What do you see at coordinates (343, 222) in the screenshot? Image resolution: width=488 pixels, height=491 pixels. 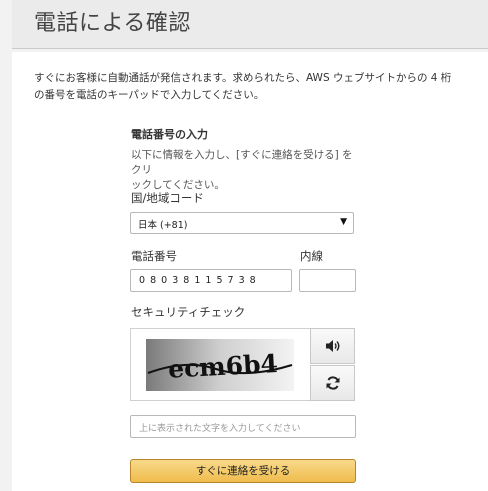 I see `dropdown-arrow-icon: ▼` at bounding box center [343, 222].